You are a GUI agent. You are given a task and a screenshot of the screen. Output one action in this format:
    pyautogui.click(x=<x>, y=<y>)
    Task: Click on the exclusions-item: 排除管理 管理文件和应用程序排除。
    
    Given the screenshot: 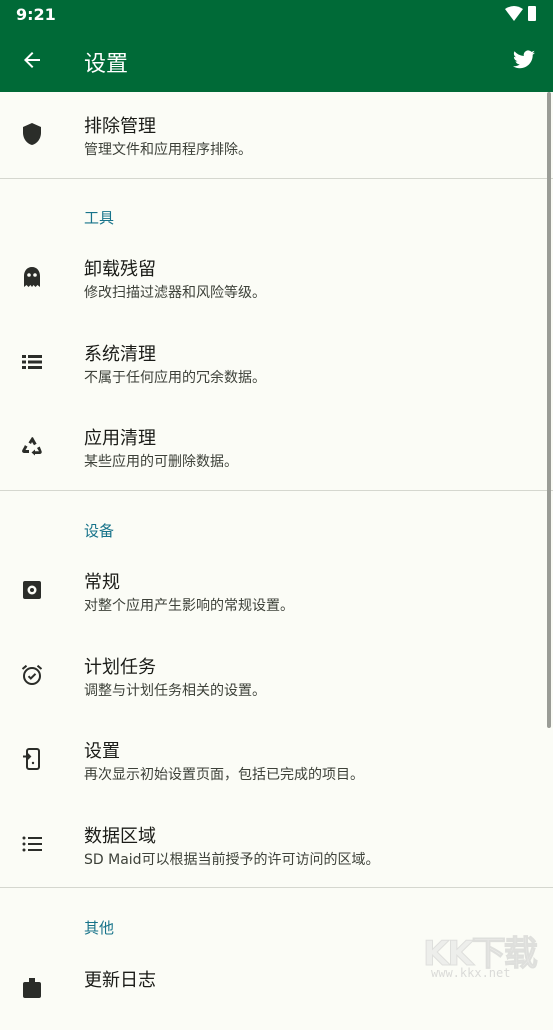 What is the action you would take?
    pyautogui.click(x=276, y=134)
    